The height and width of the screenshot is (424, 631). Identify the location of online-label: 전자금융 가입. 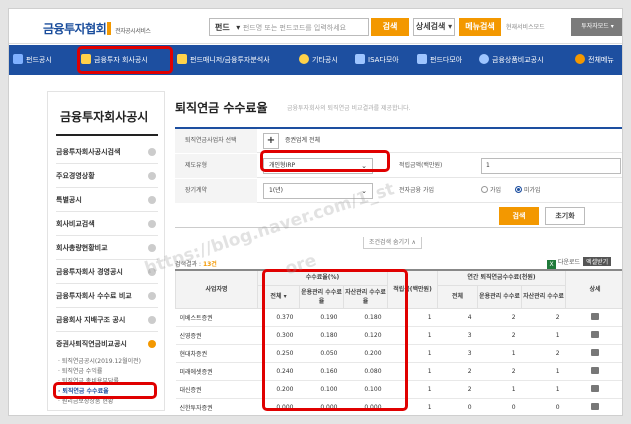
(417, 190).